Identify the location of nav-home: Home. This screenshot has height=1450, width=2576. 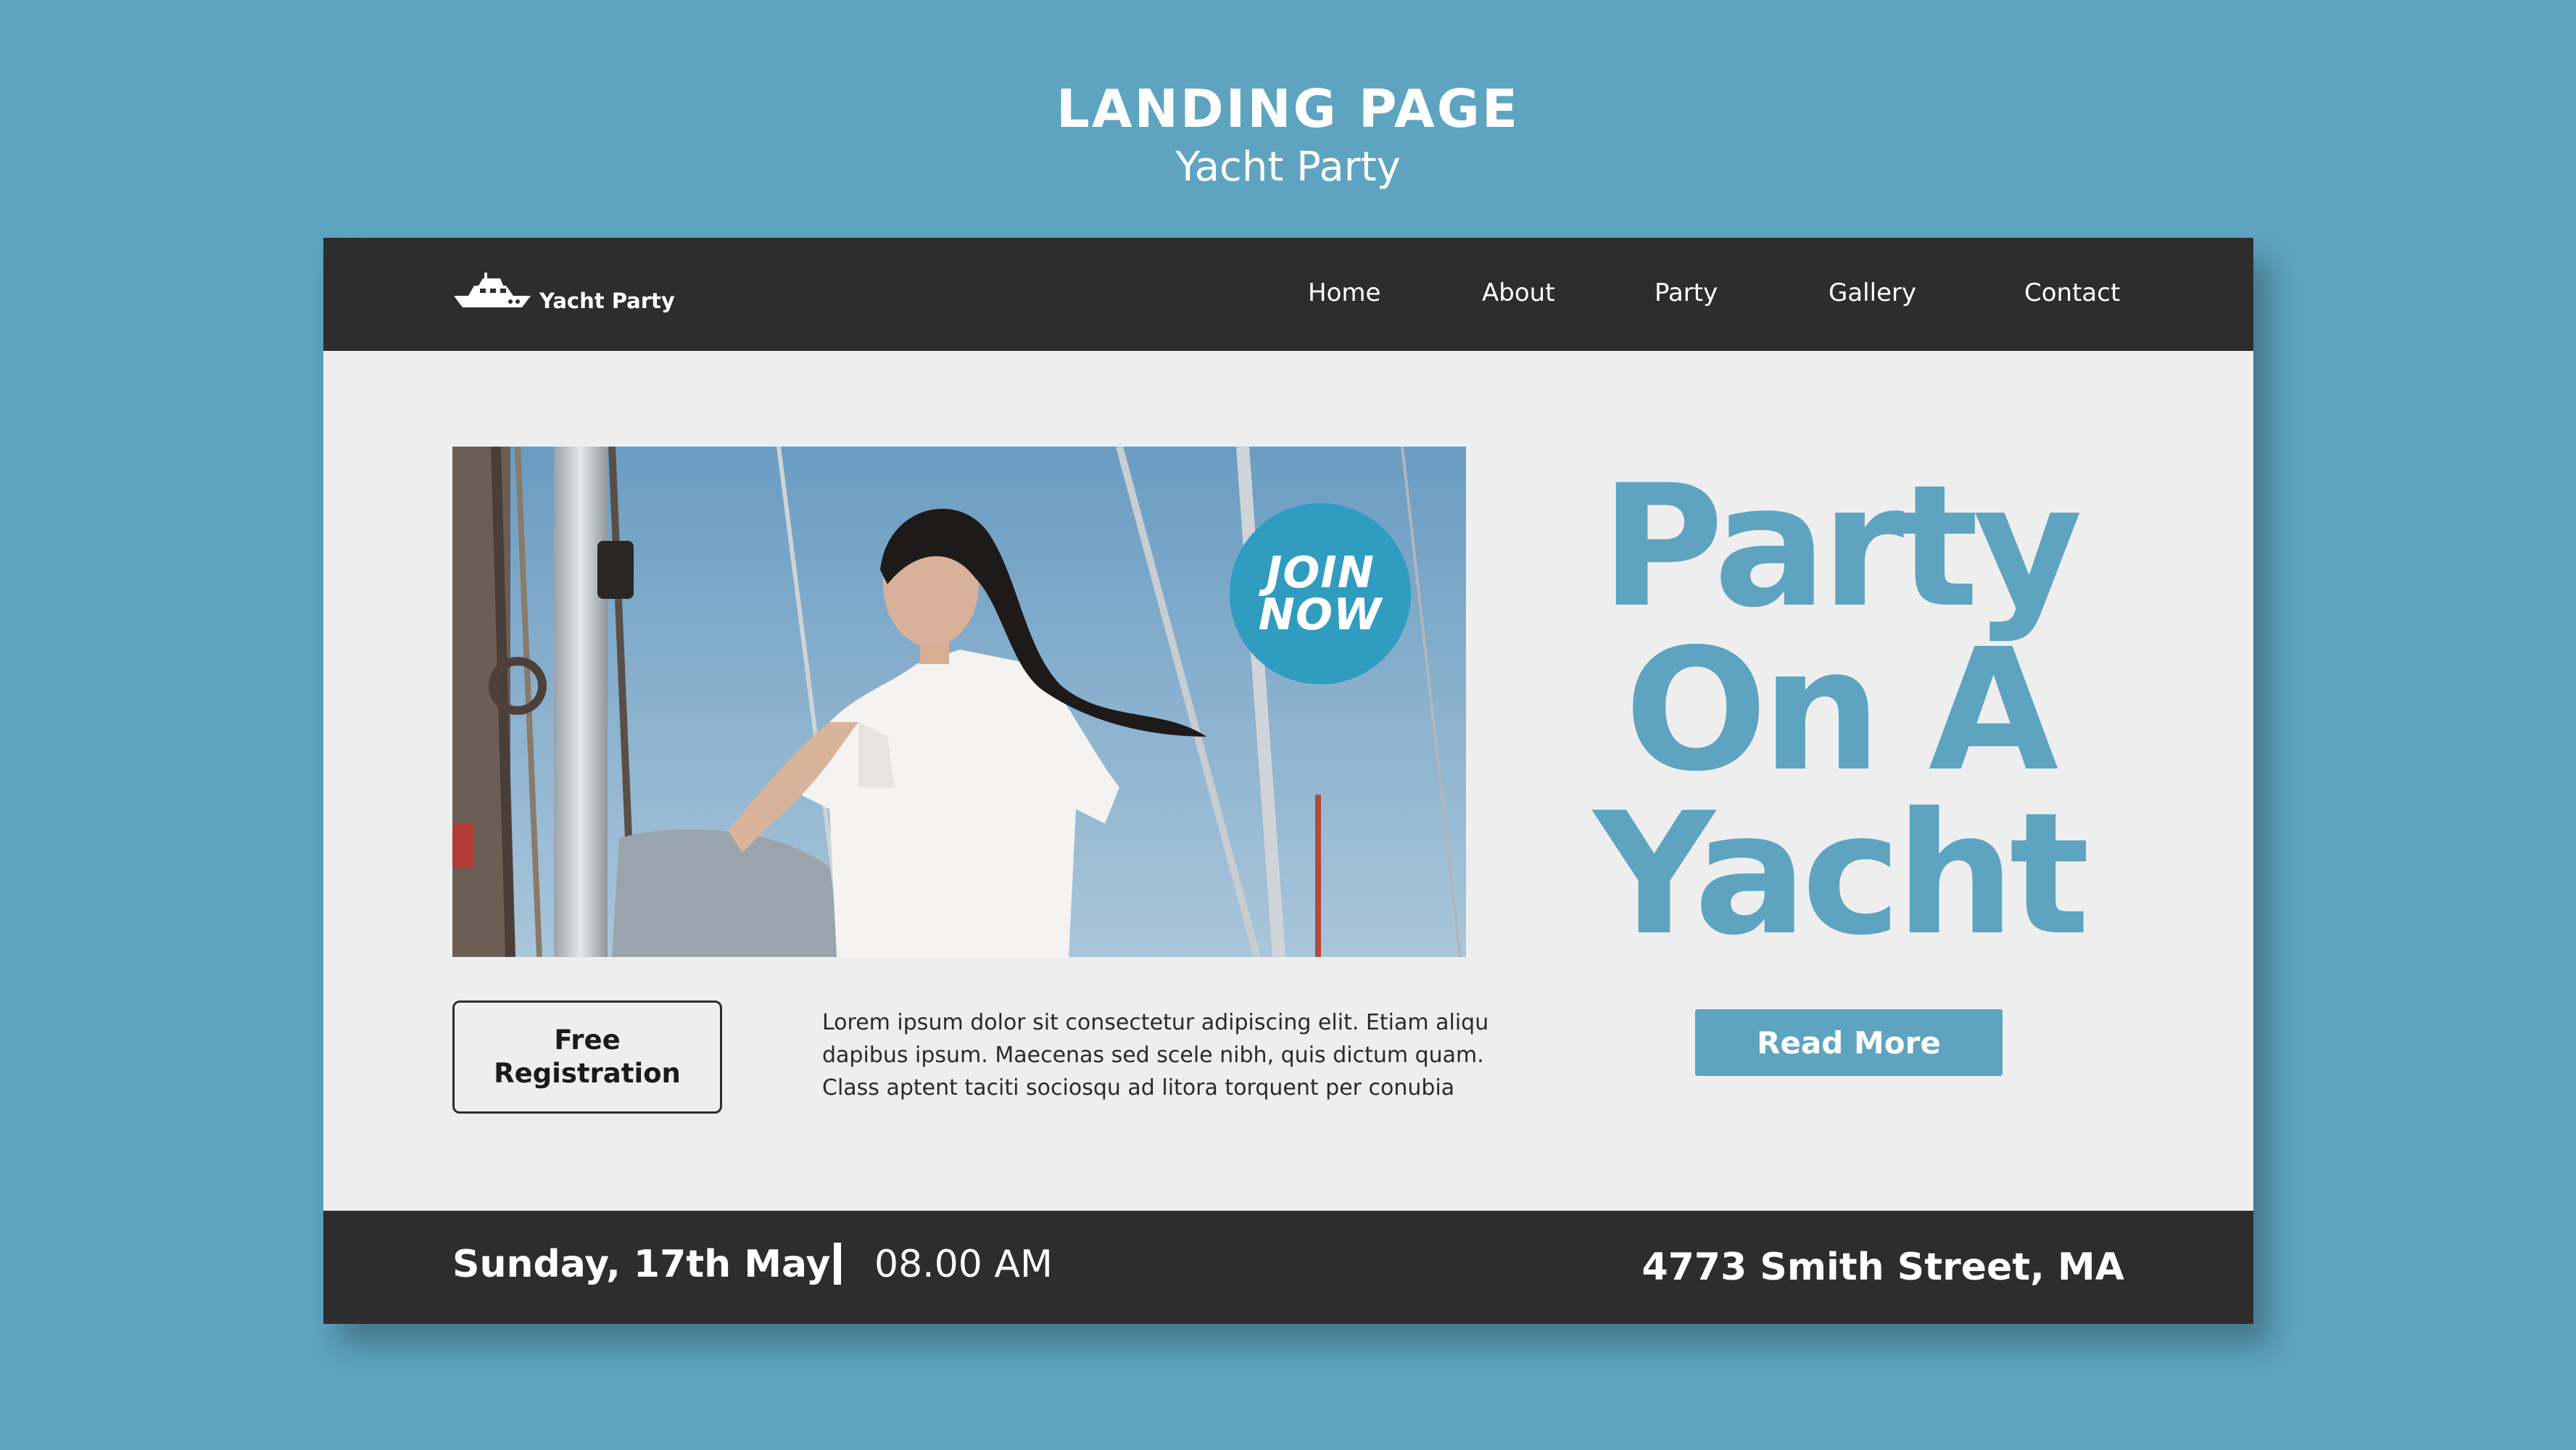
(1344, 292).